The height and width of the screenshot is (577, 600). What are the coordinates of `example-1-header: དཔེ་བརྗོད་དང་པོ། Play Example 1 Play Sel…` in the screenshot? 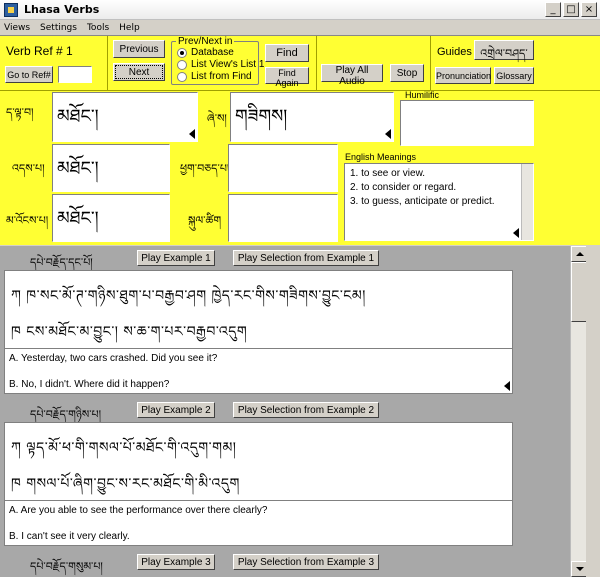 It's located at (285, 257).